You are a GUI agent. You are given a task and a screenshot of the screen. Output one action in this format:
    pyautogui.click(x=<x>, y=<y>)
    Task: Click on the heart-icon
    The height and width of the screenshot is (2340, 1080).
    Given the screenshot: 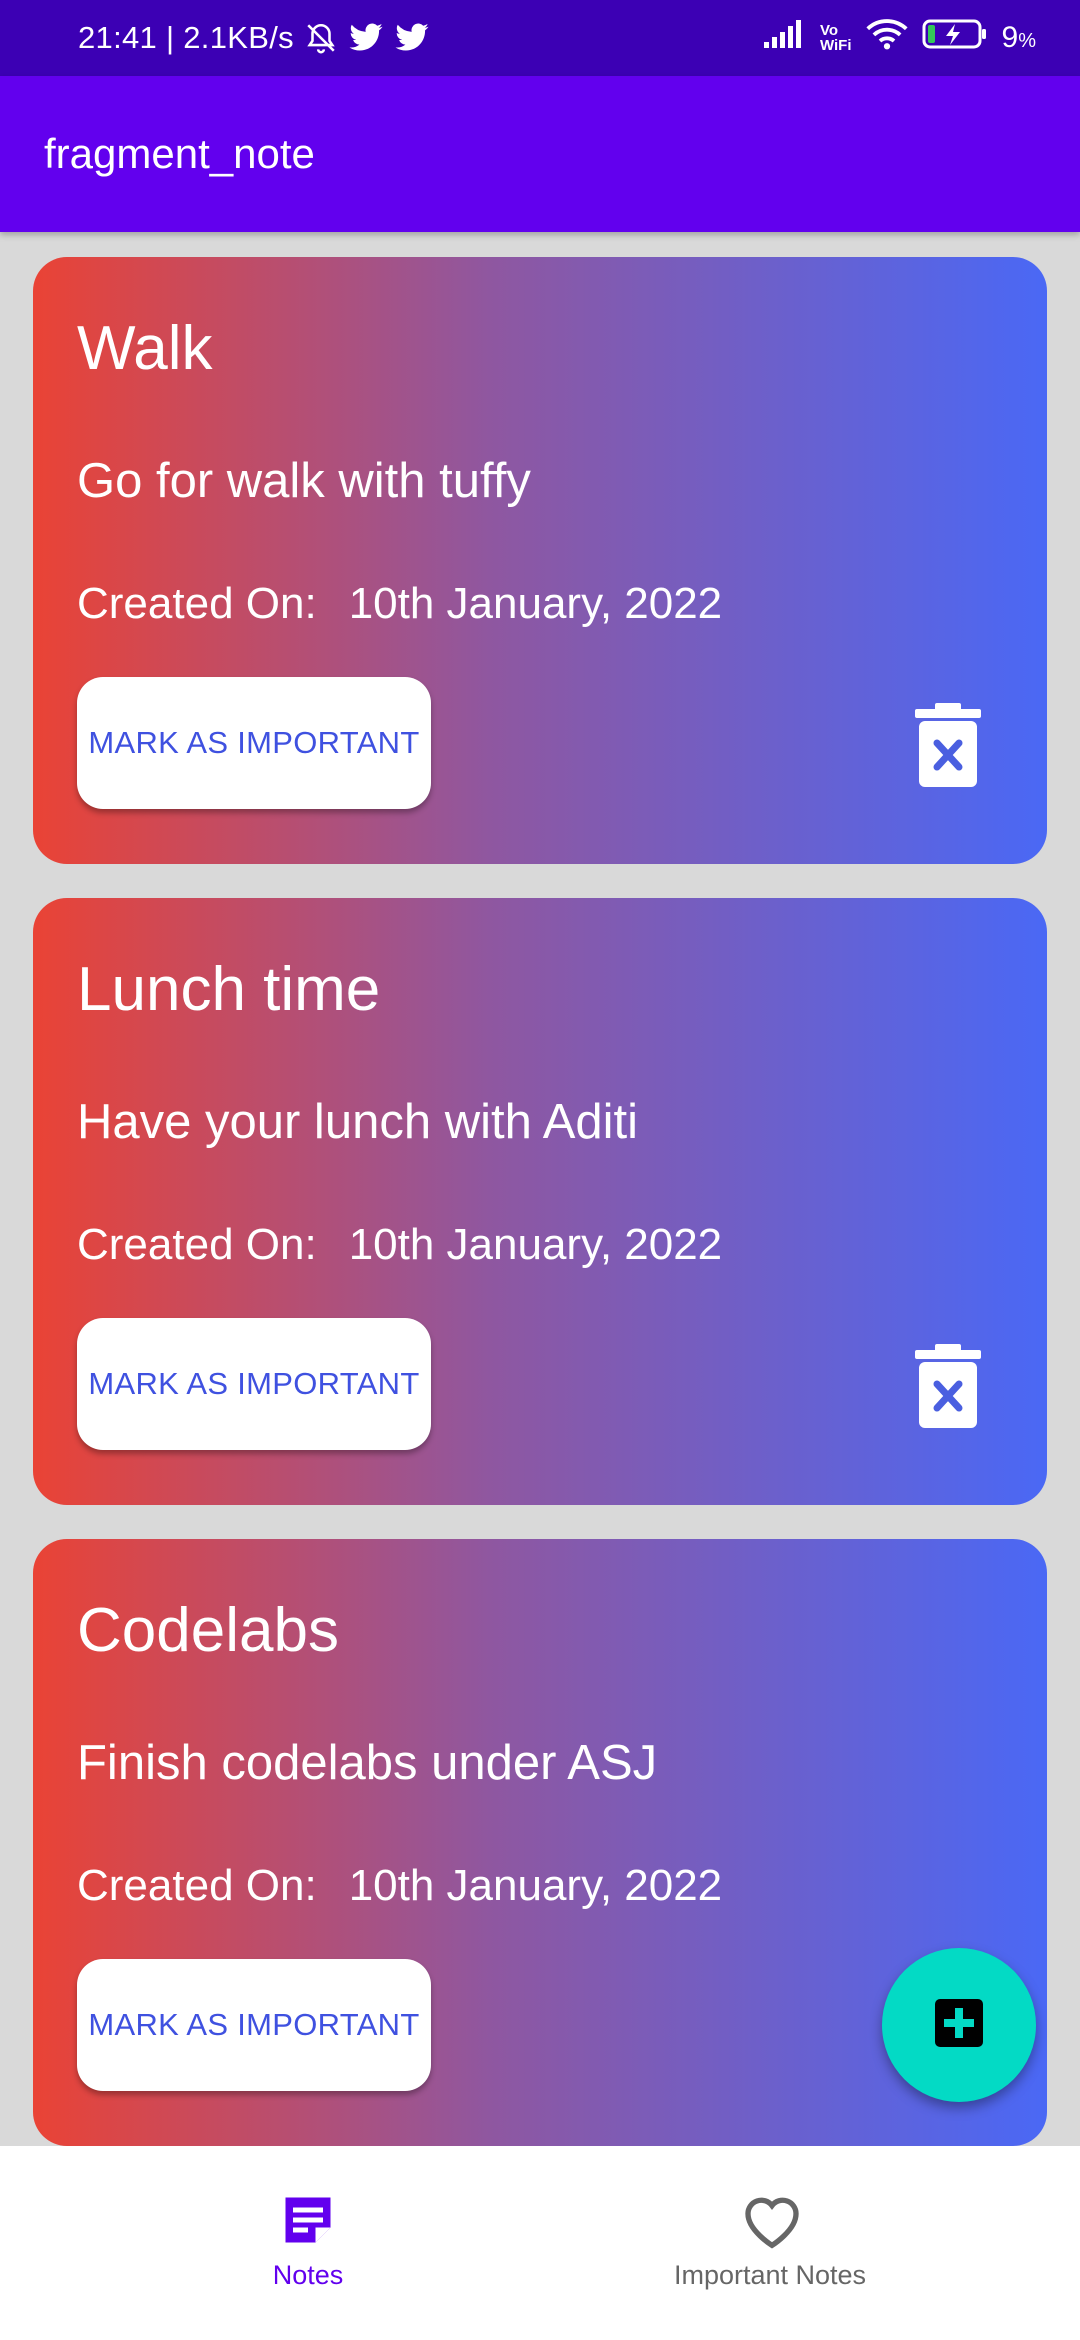 What is the action you would take?
    pyautogui.click(x=770, y=2220)
    